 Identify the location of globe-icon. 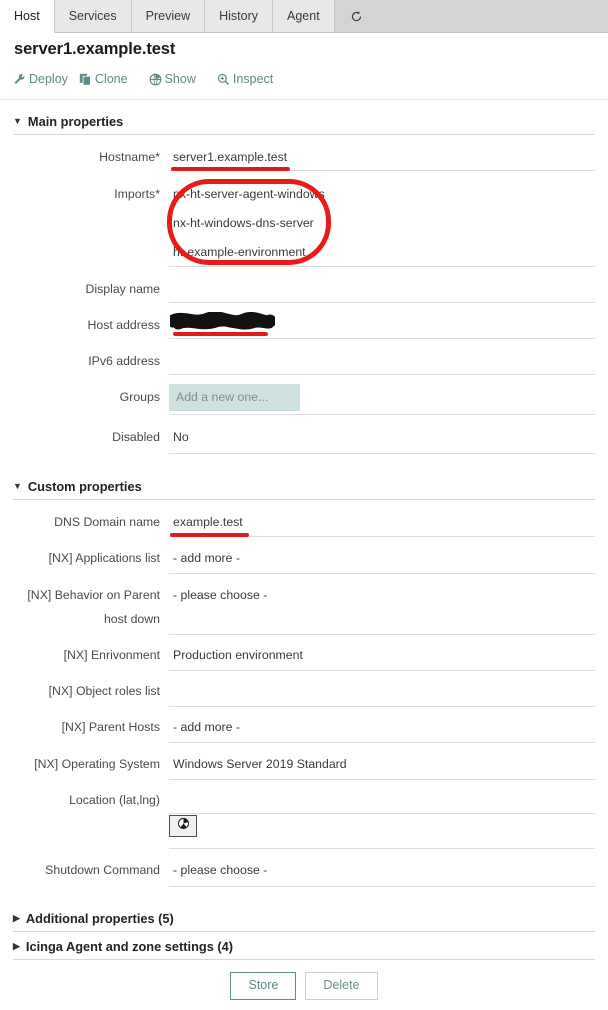
(155, 79).